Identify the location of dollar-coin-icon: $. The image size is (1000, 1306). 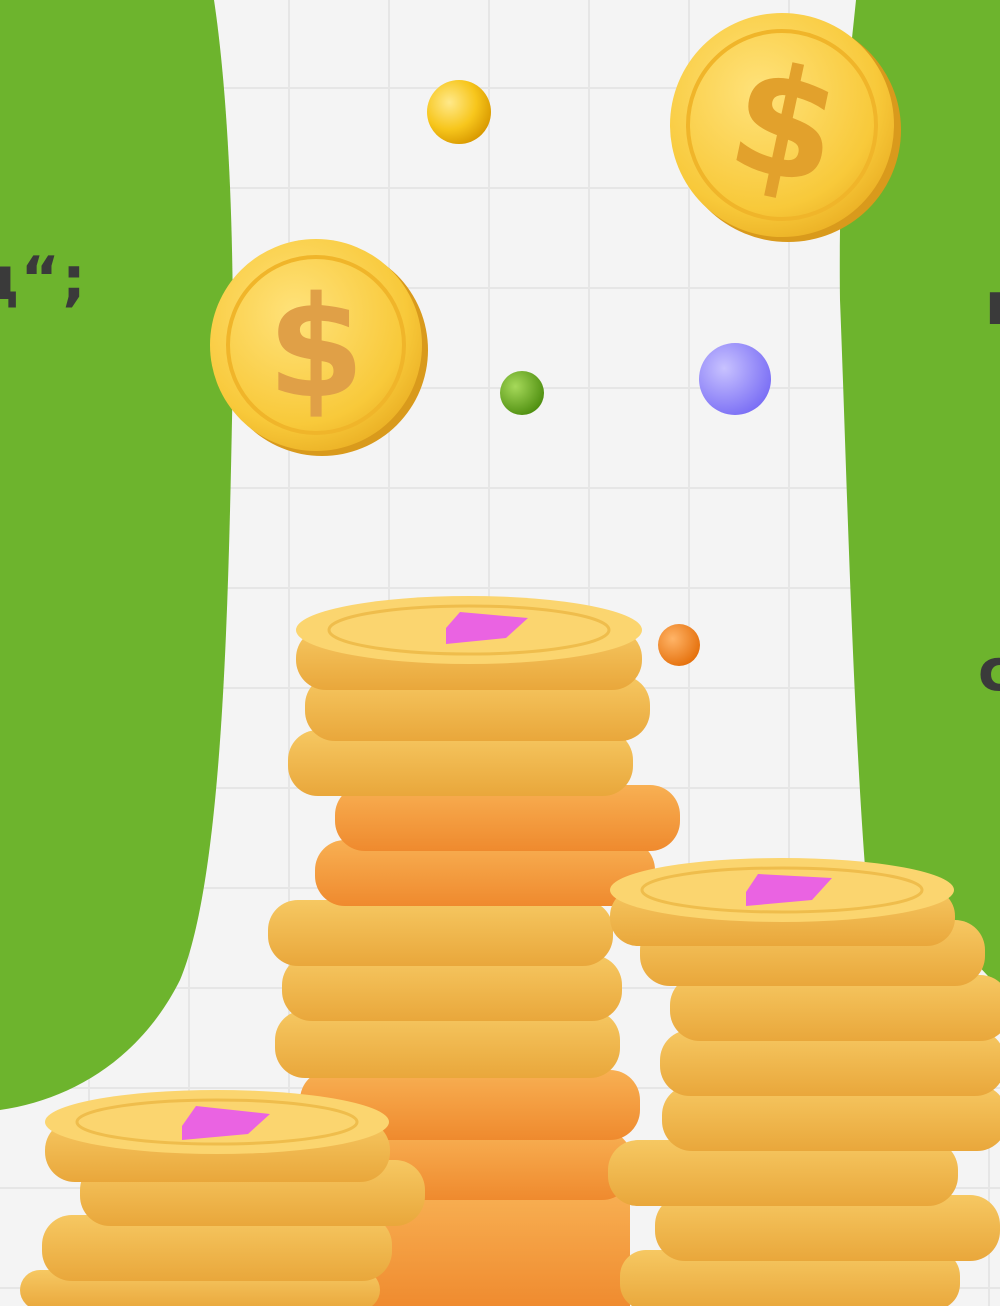
(319, 347).